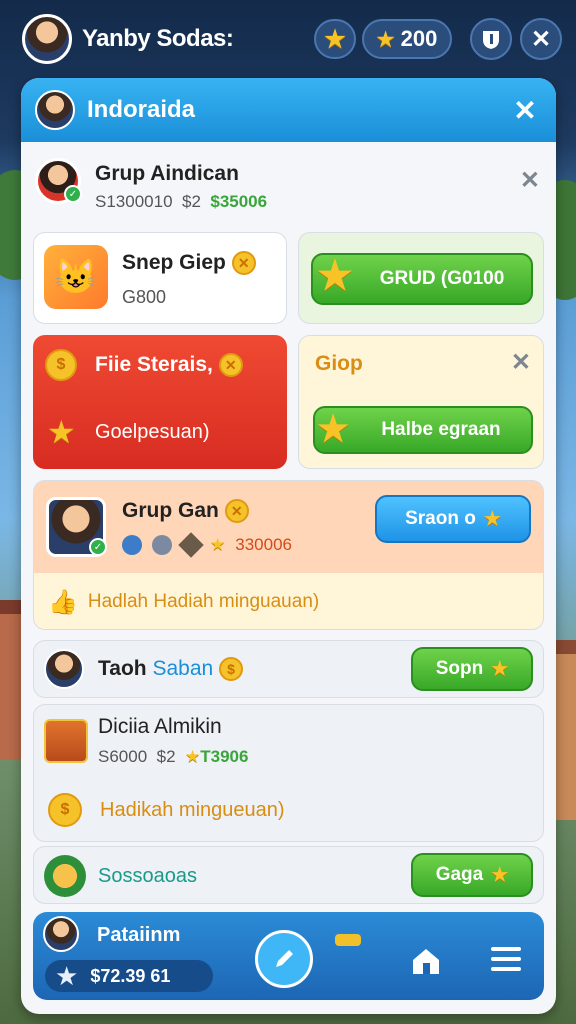 Image resolution: width=576 pixels, height=1024 pixels. Describe the element at coordinates (207, 545) in the screenshot. I see `grup-gan-stats: ★ 330006` at that location.